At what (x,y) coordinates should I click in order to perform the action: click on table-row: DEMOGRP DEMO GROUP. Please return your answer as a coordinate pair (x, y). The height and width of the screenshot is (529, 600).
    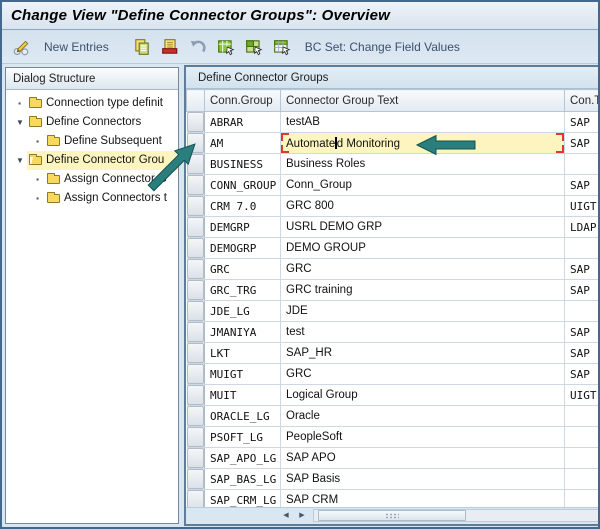
    Looking at the image, I should click on (392, 248).